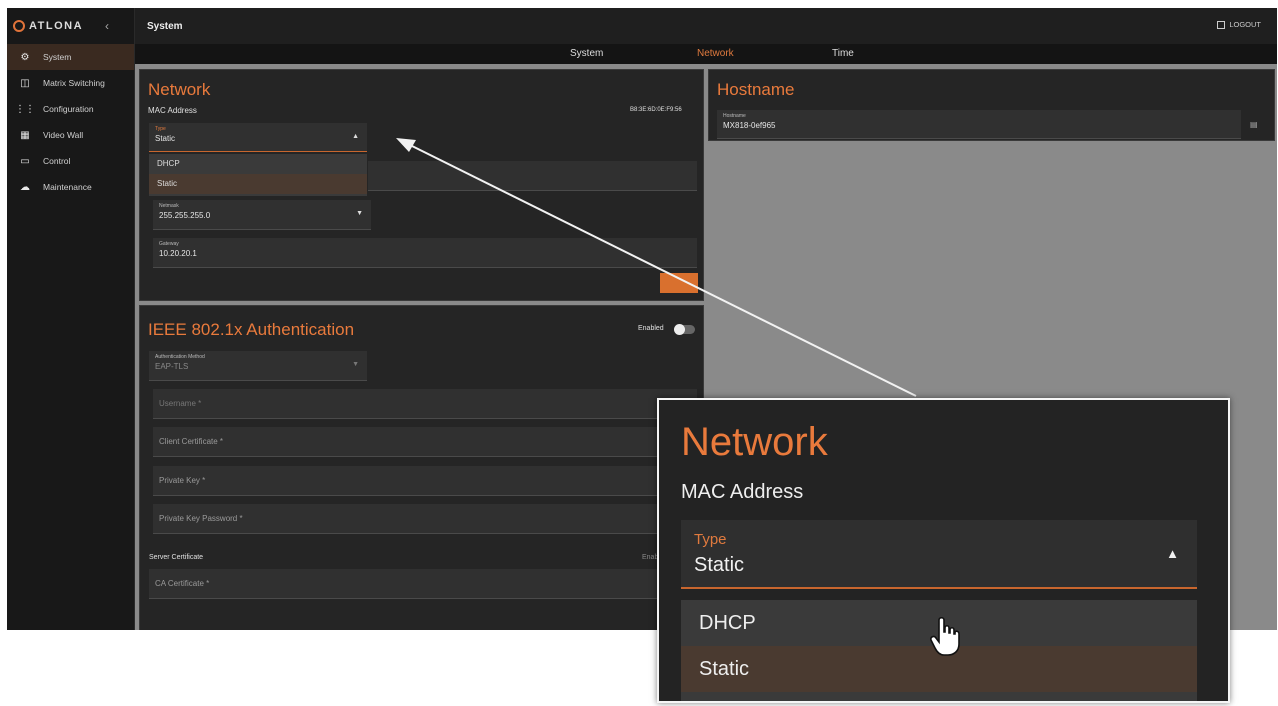  What do you see at coordinates (165, 26) in the screenshot?
I see `page-title: System` at bounding box center [165, 26].